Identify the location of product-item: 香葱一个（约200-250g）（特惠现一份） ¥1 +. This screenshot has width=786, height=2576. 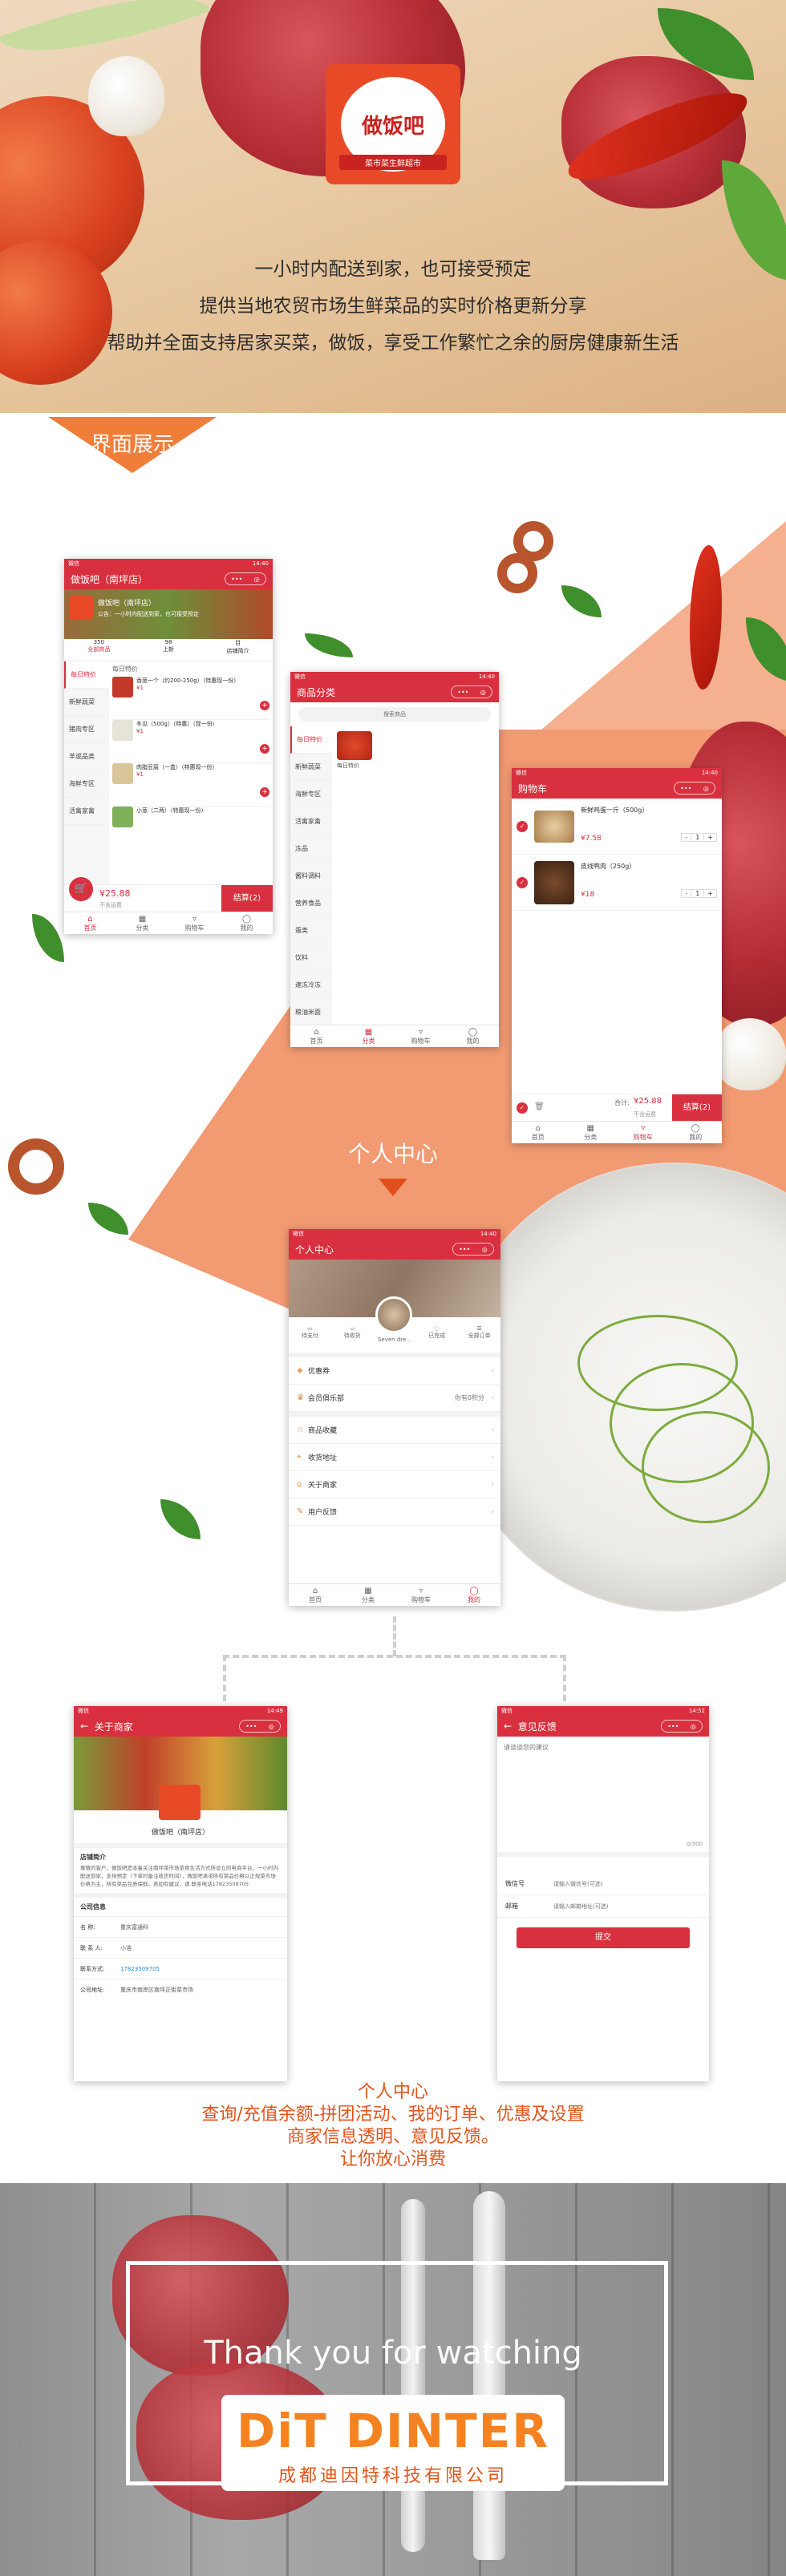
(190, 698).